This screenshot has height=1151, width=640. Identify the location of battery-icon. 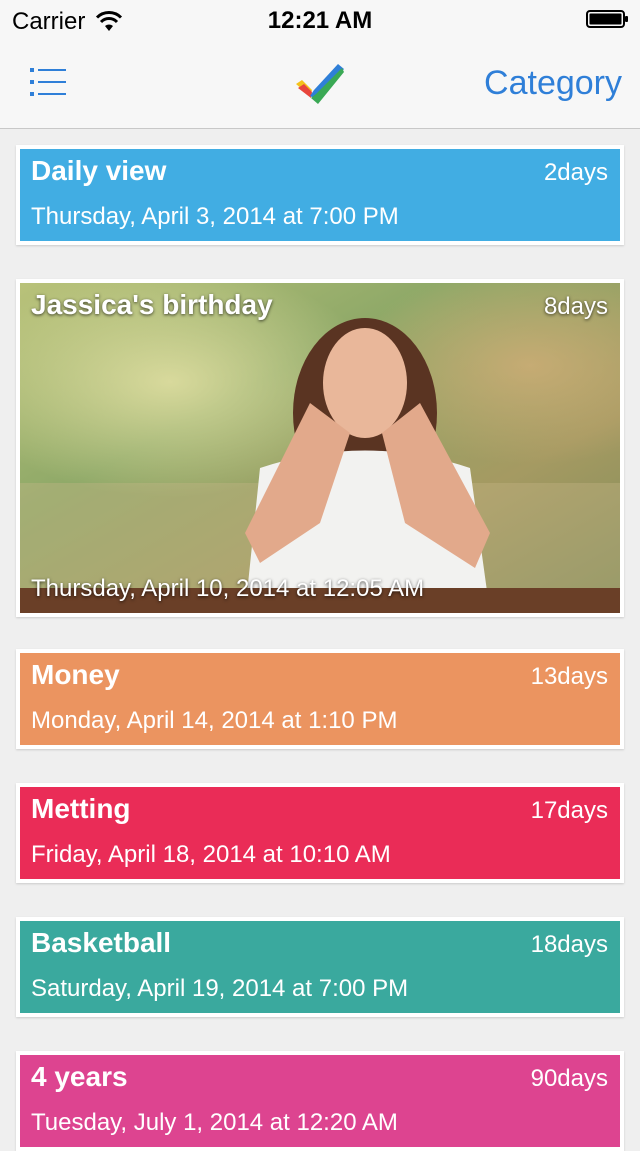
(607, 19).